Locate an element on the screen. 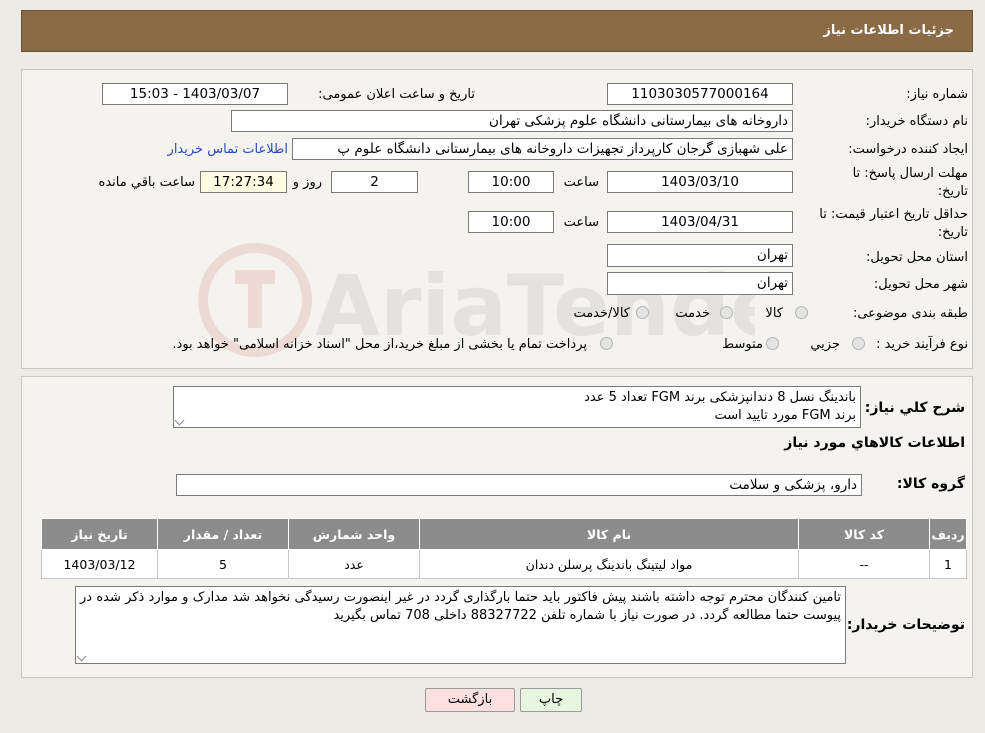 The width and height of the screenshot is (985, 733). need-number-label: شماره نیاز: is located at coordinates (937, 94).